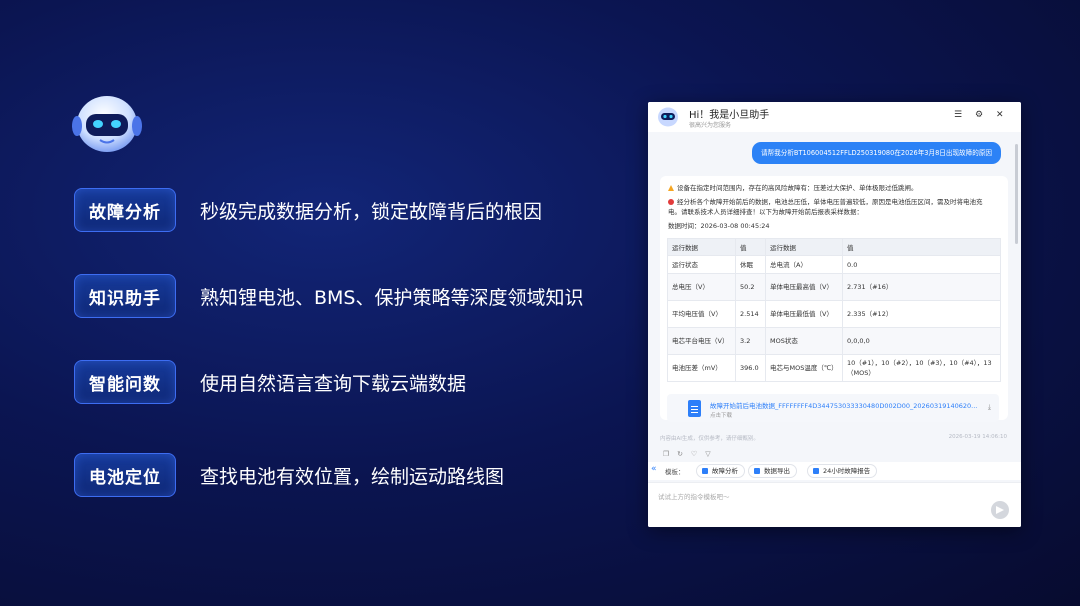 The width and height of the screenshot is (1080, 606). I want to click on feature-knowledge-assistant: 知识助手 熟知锂电池、BMS、保护策略等深度领域知识, so click(329, 296).